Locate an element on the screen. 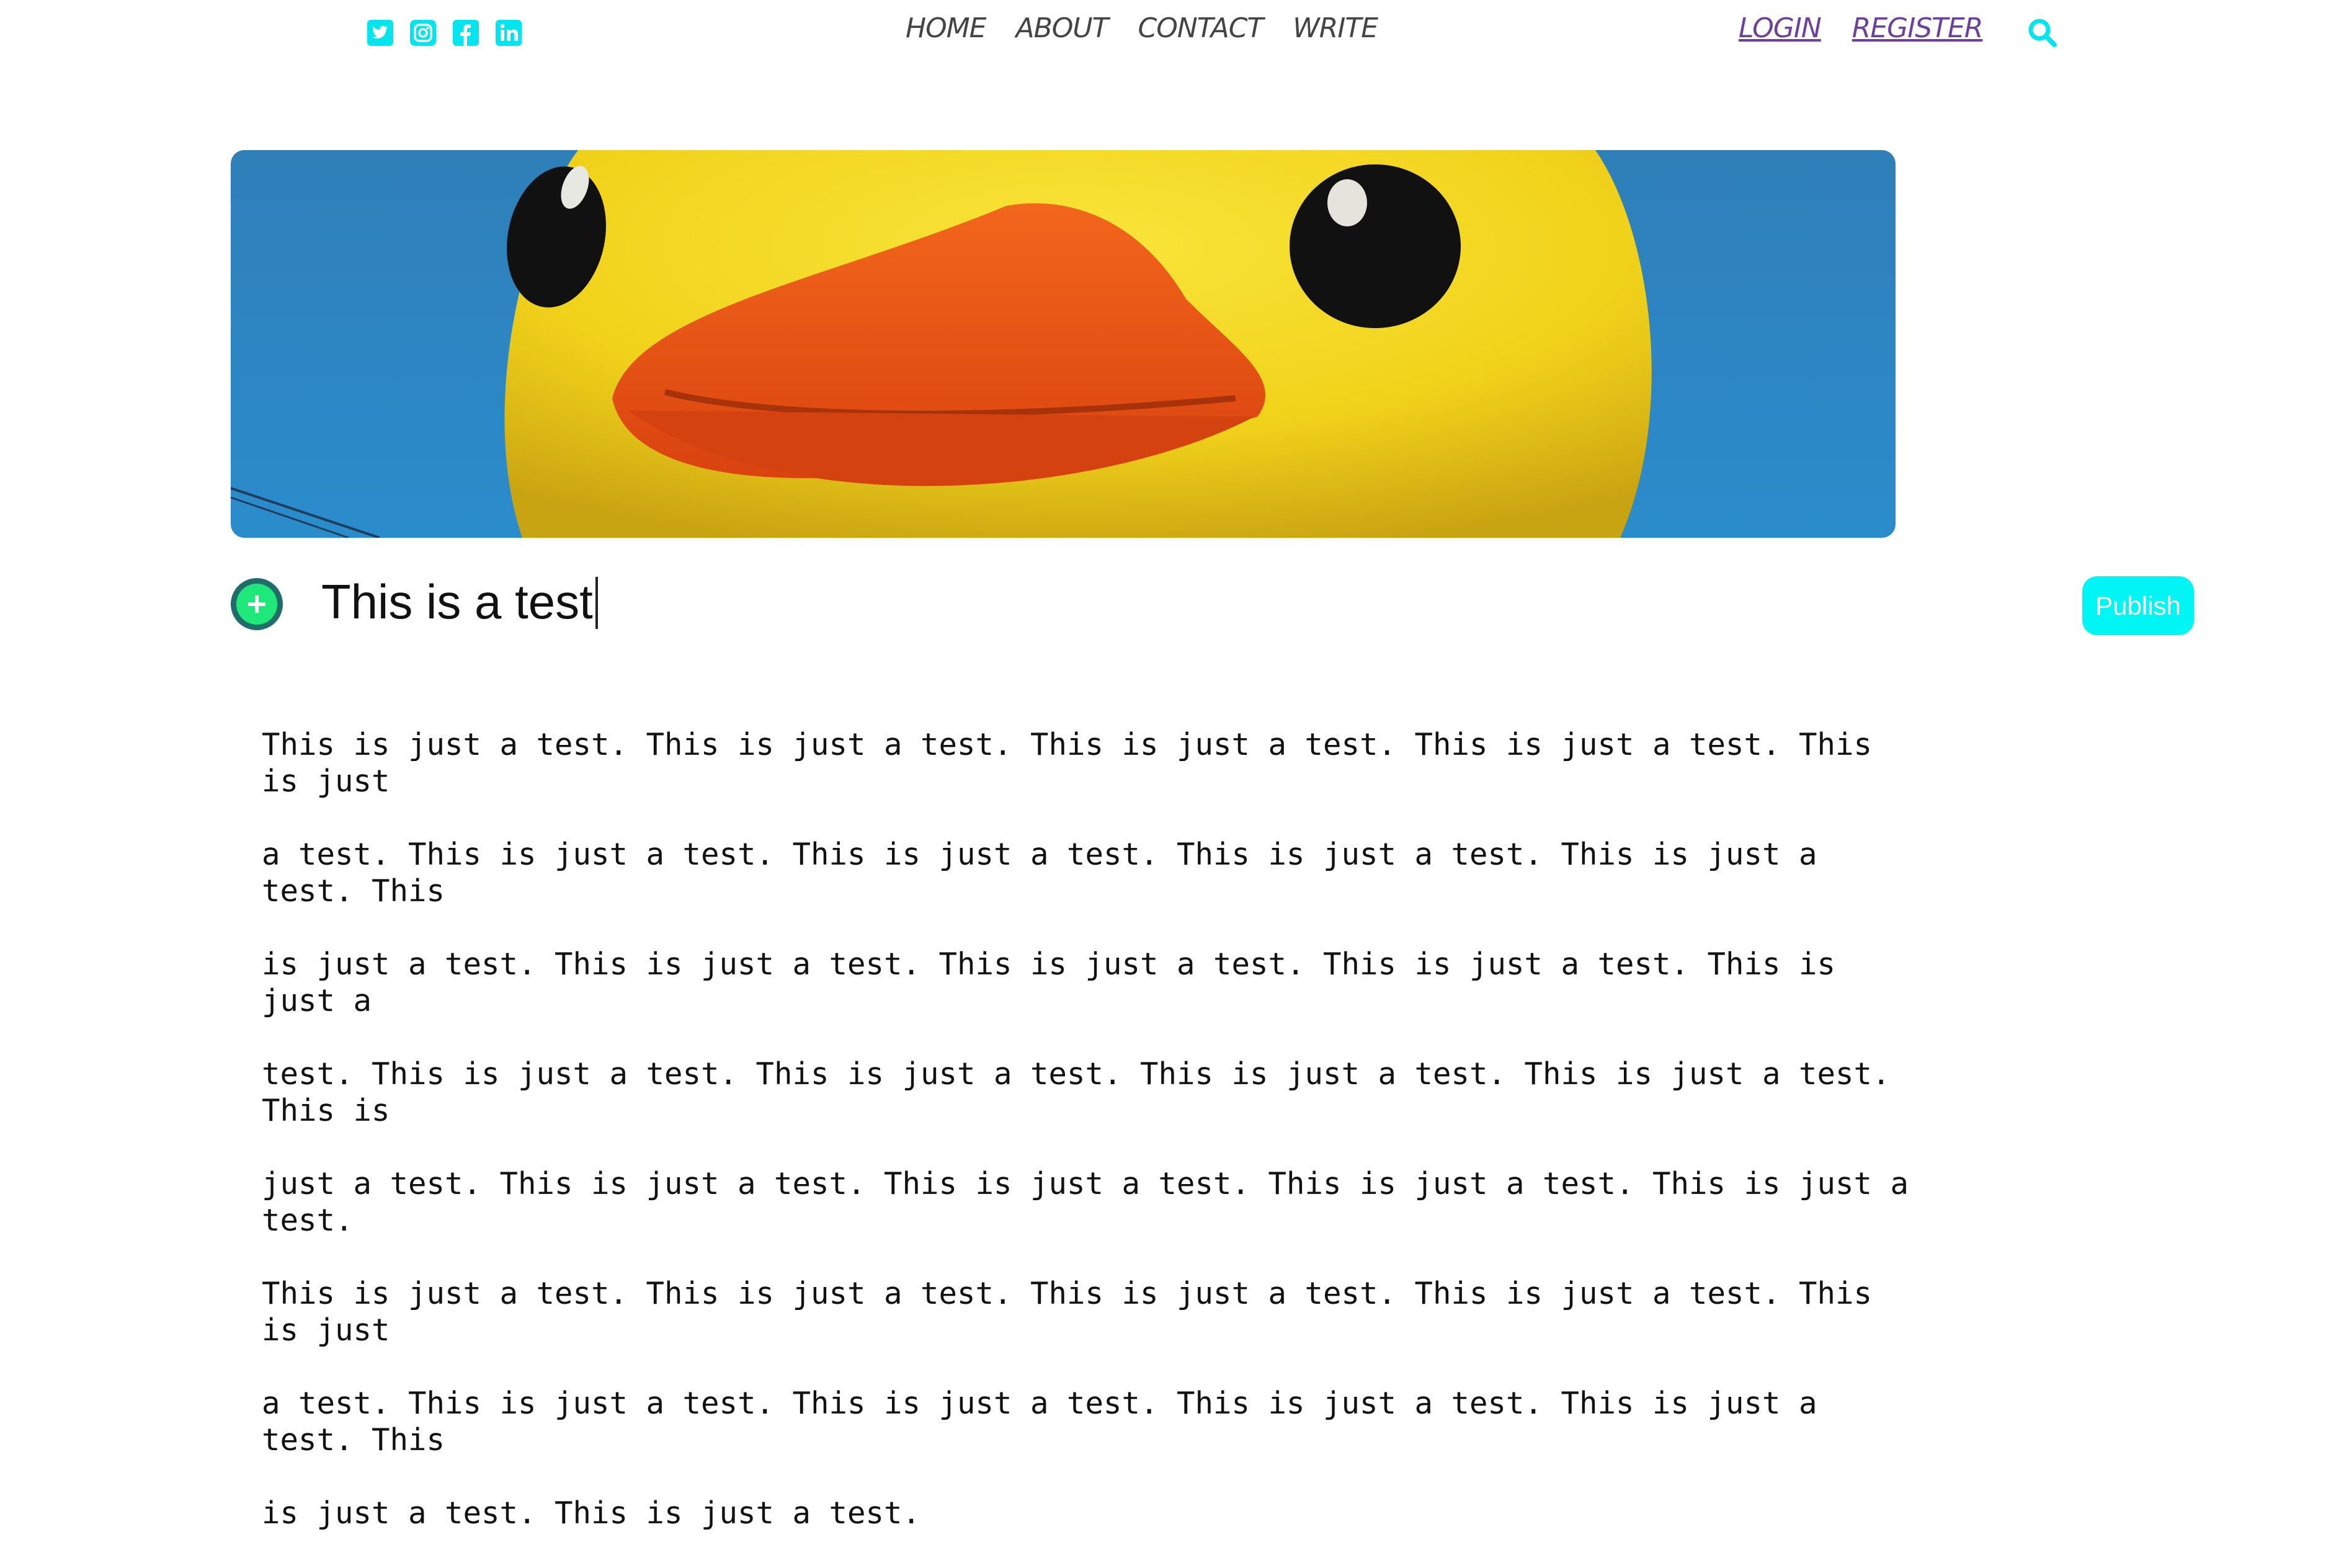  plus-icon is located at coordinates (257, 604).